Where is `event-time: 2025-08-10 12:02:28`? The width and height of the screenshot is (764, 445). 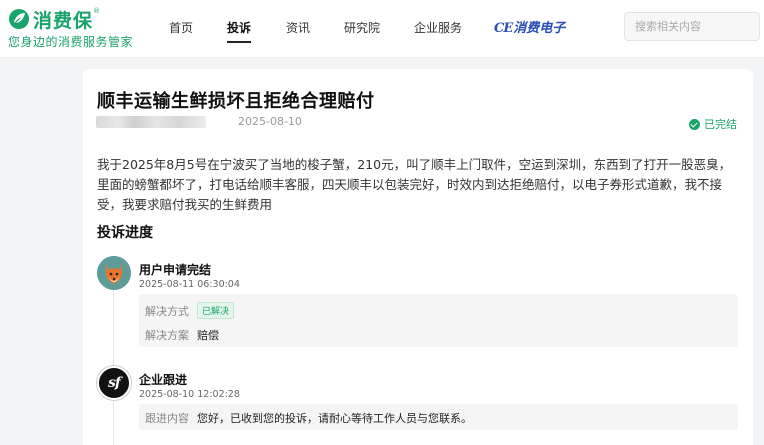
event-time: 2025-08-10 12:02:28 is located at coordinates (189, 394).